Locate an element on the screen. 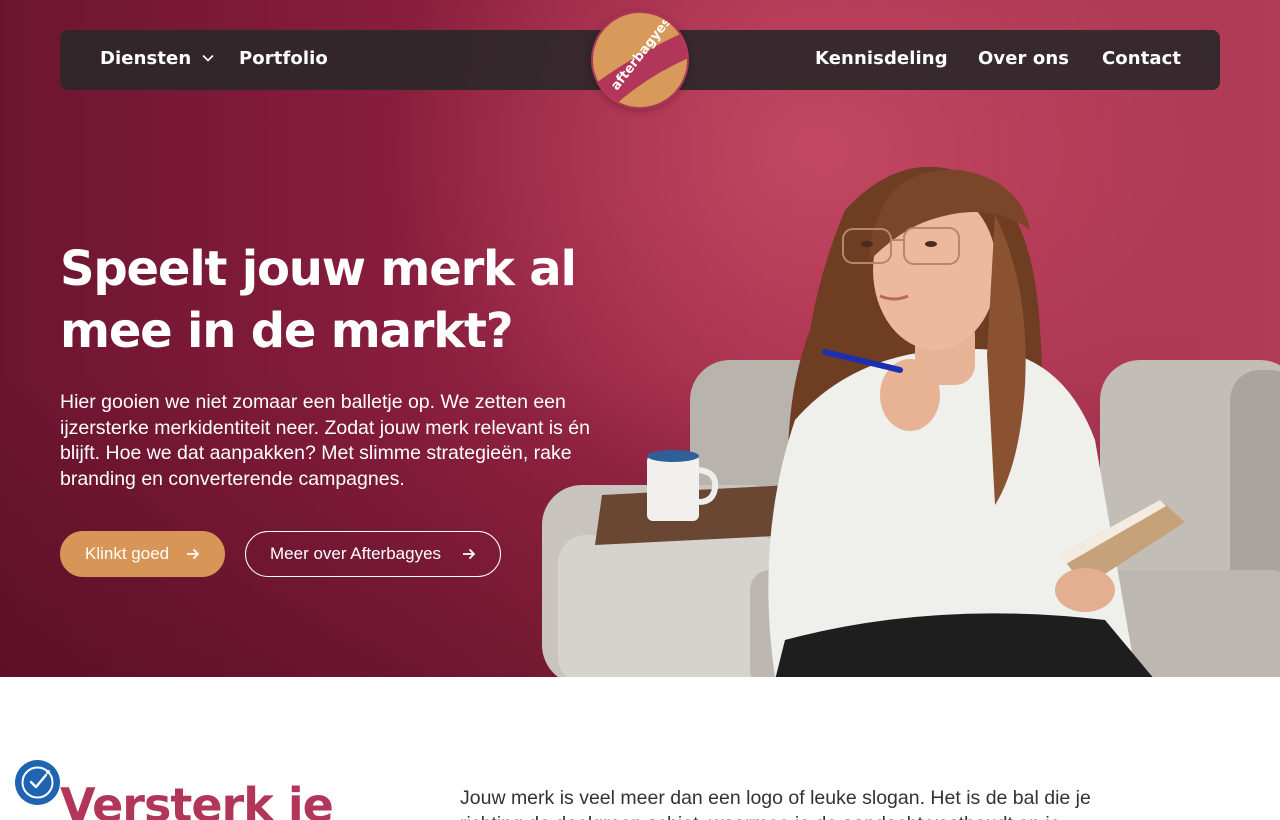 This screenshot has height=820, width=1280. meer-over-afterbagyes-button: Meer over Afterbagyes is located at coordinates (373, 554).